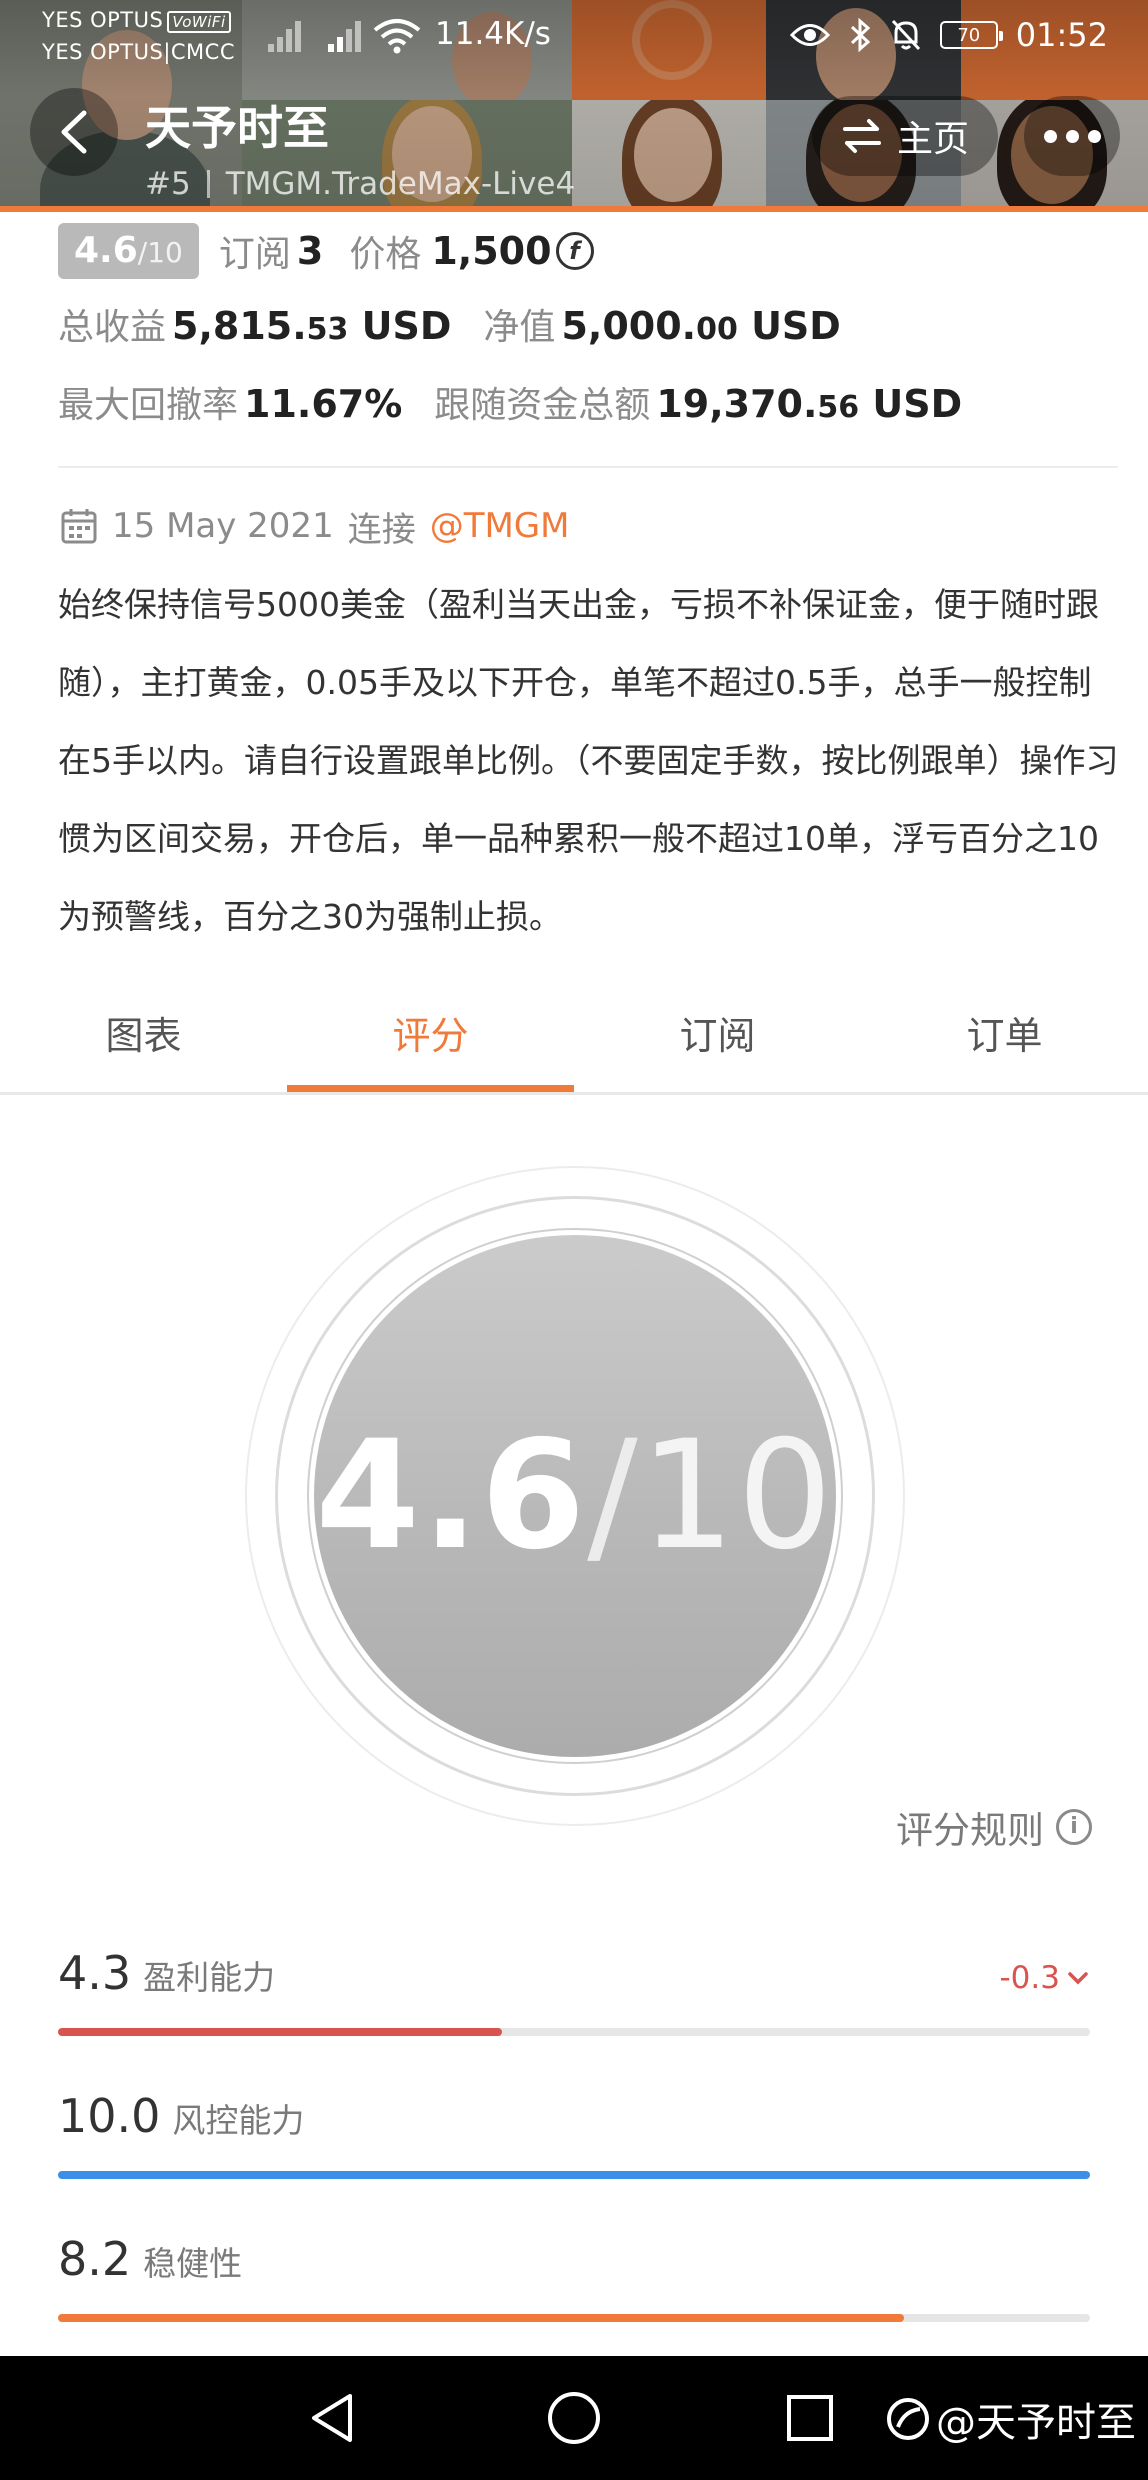 The width and height of the screenshot is (1148, 2480). Describe the element at coordinates (199, 22) in the screenshot. I see `vowifi-badge: VoWiFi` at that location.